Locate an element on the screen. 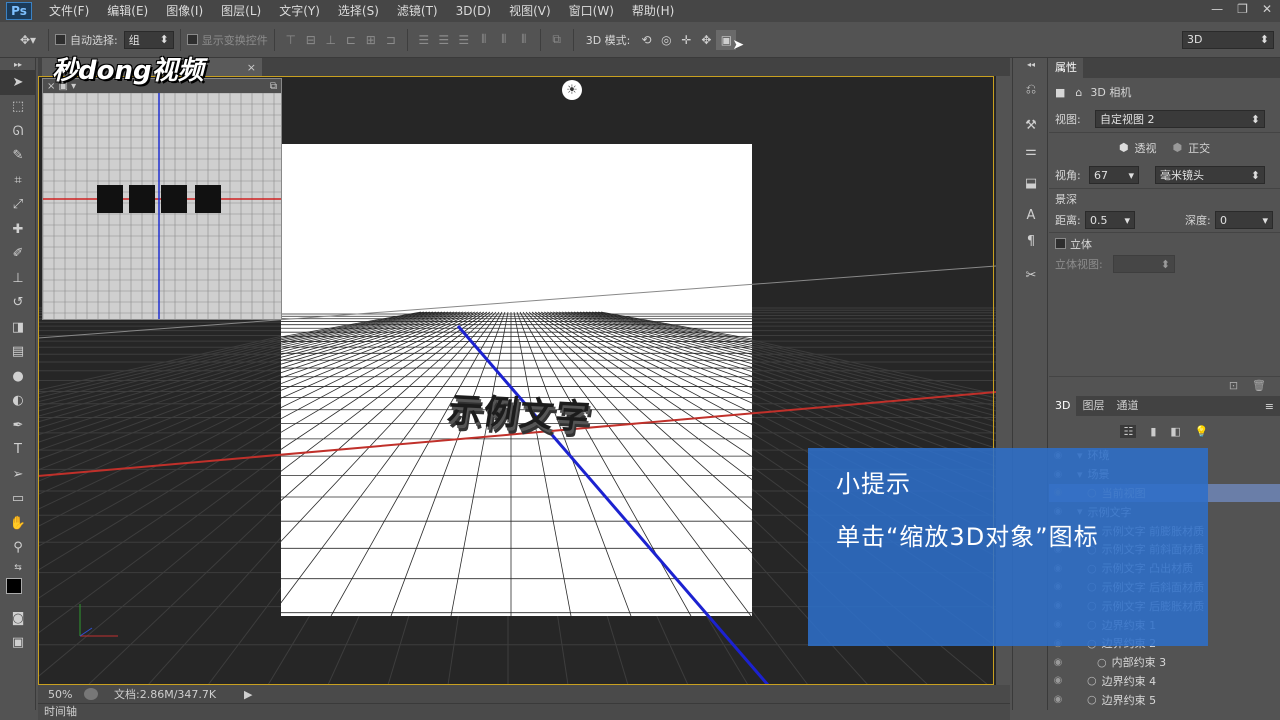 Image resolution: width=1280 pixels, height=720 pixels. panel-menu-icon: ≡ is located at coordinates (1269, 406).